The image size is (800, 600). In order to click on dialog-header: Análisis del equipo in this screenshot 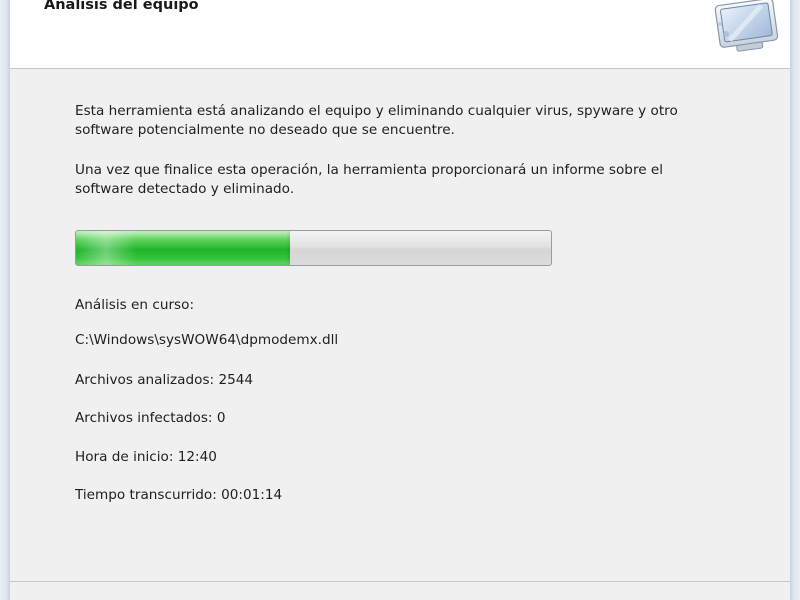, I will do `click(400, 34)`.